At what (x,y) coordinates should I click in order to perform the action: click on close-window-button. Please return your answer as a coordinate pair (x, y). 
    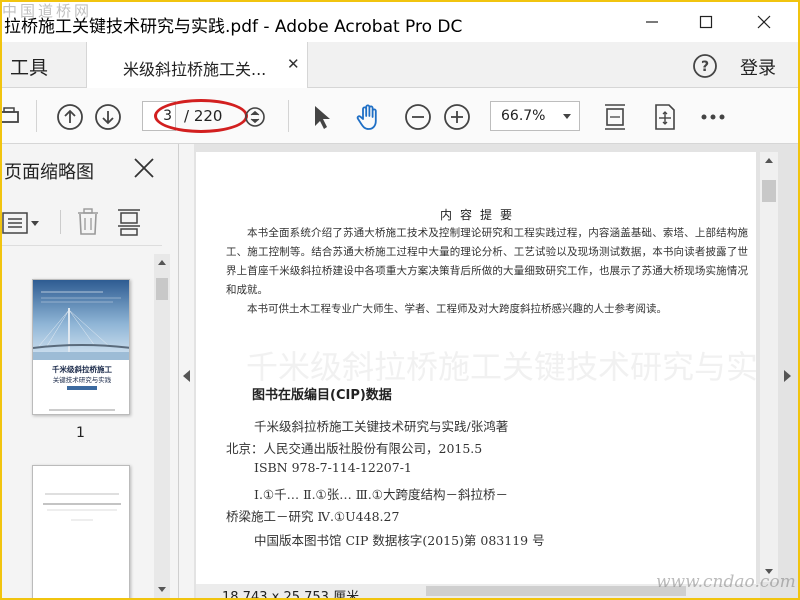
    Looking at the image, I should click on (764, 22).